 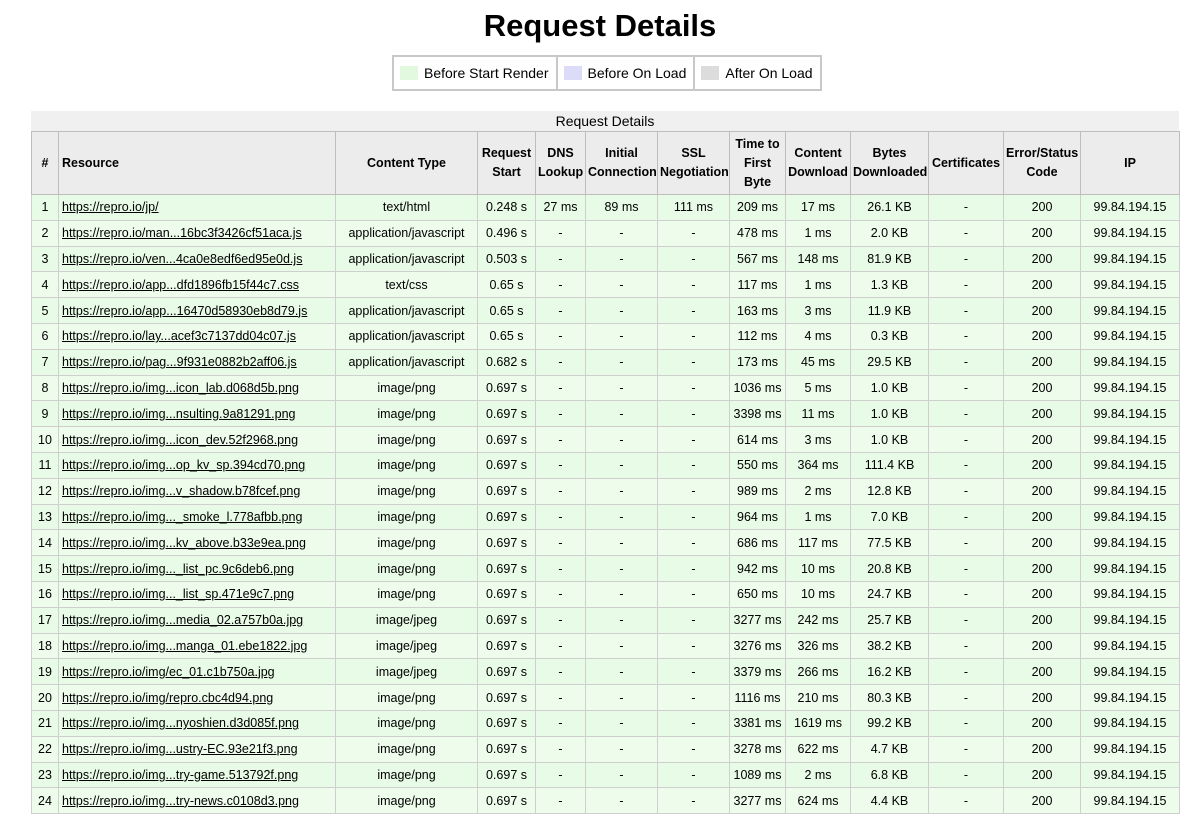 I want to click on legend-swatch, so click(x=572, y=73).